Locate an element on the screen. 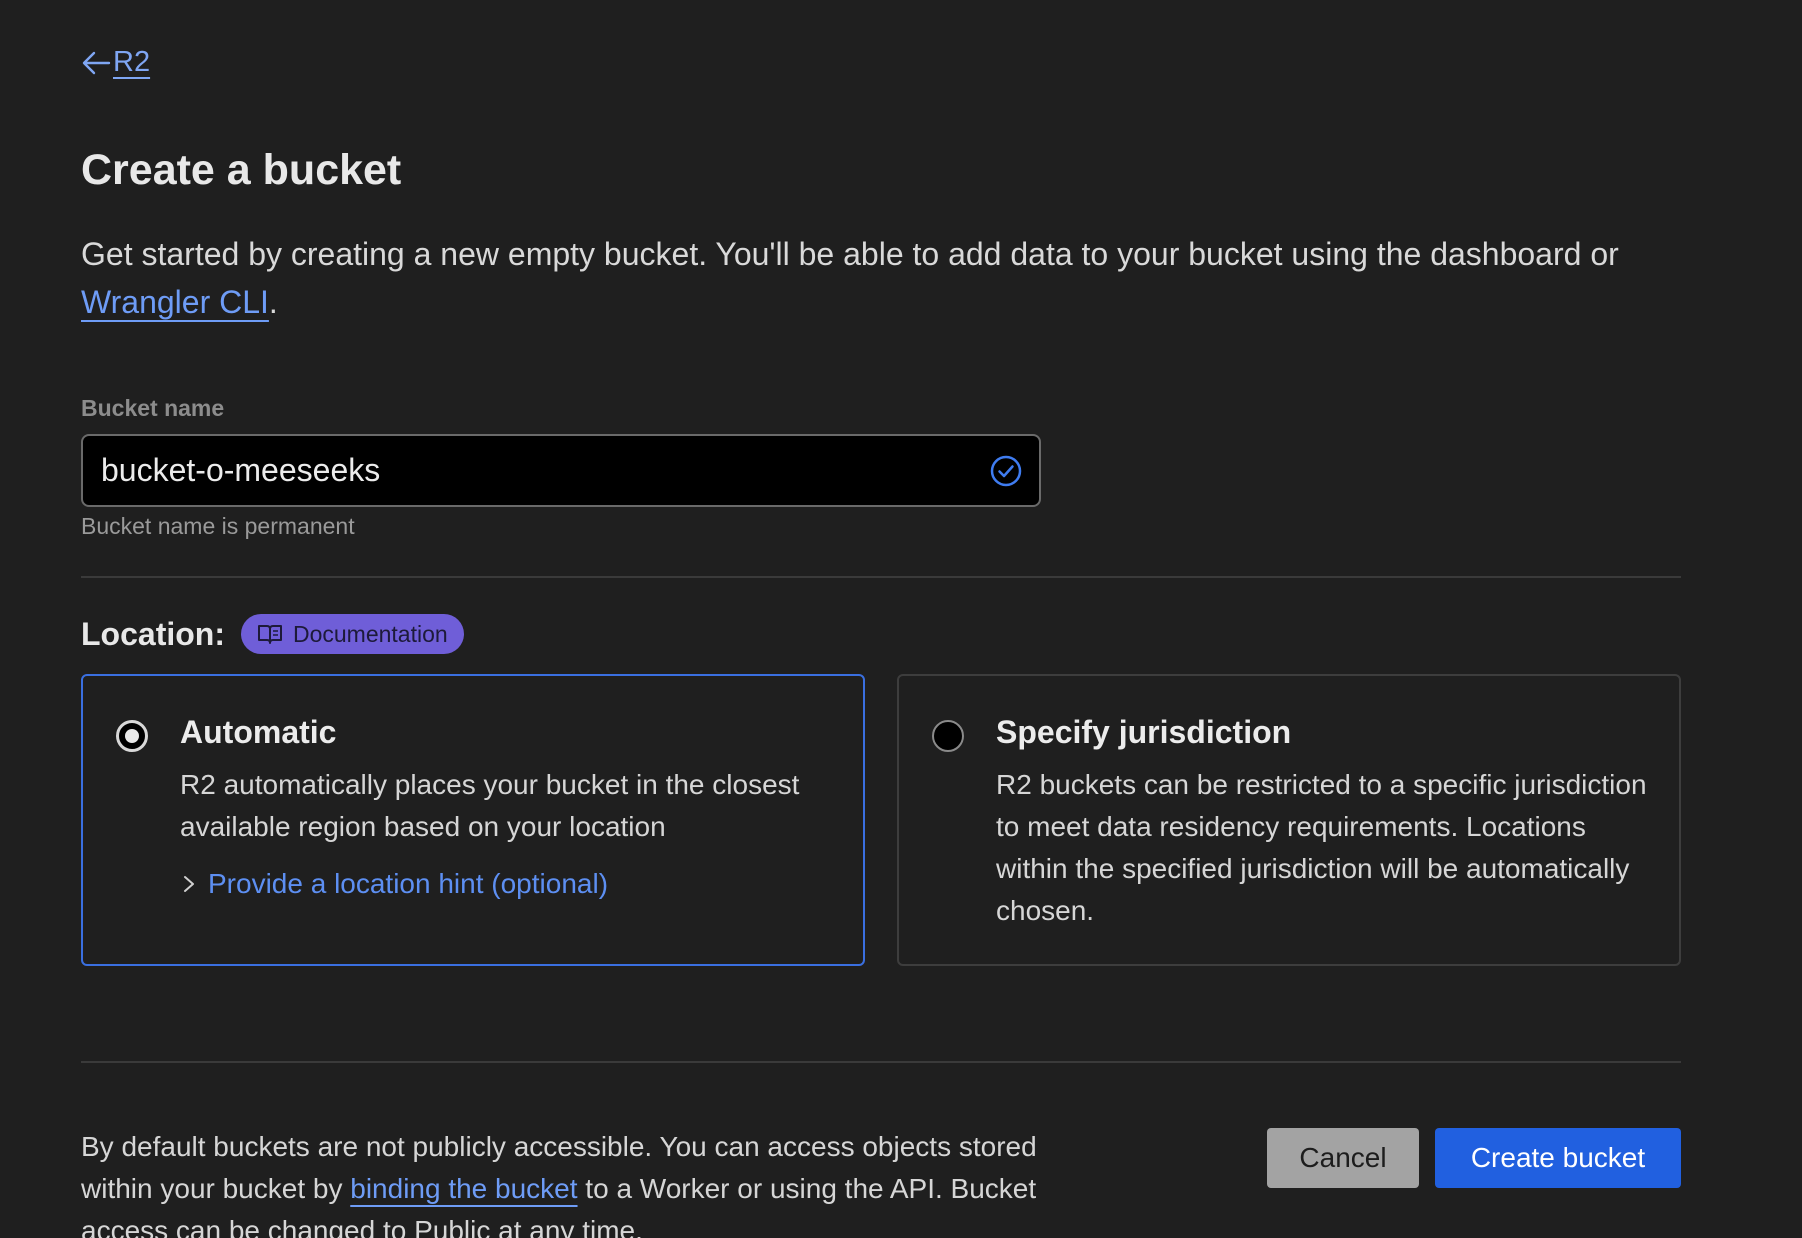 Image resolution: width=1802 pixels, height=1238 pixels. create-bucket-button: Create bucket is located at coordinates (1558, 1158).